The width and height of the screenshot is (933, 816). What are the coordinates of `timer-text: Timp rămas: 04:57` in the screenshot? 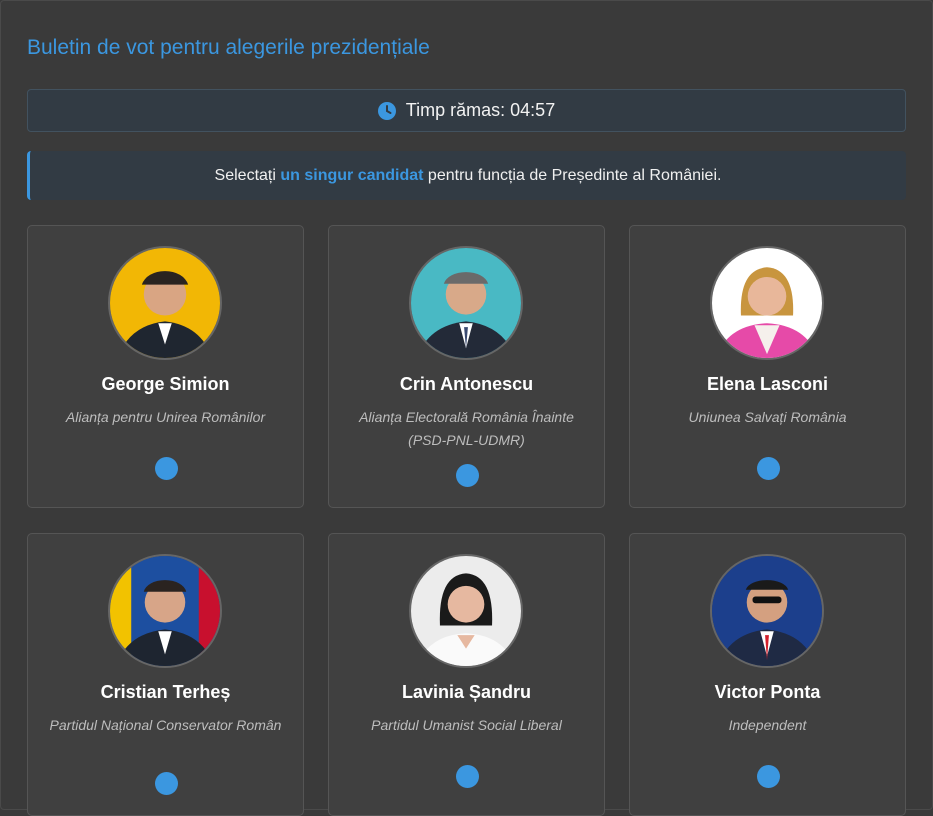 It's located at (480, 110).